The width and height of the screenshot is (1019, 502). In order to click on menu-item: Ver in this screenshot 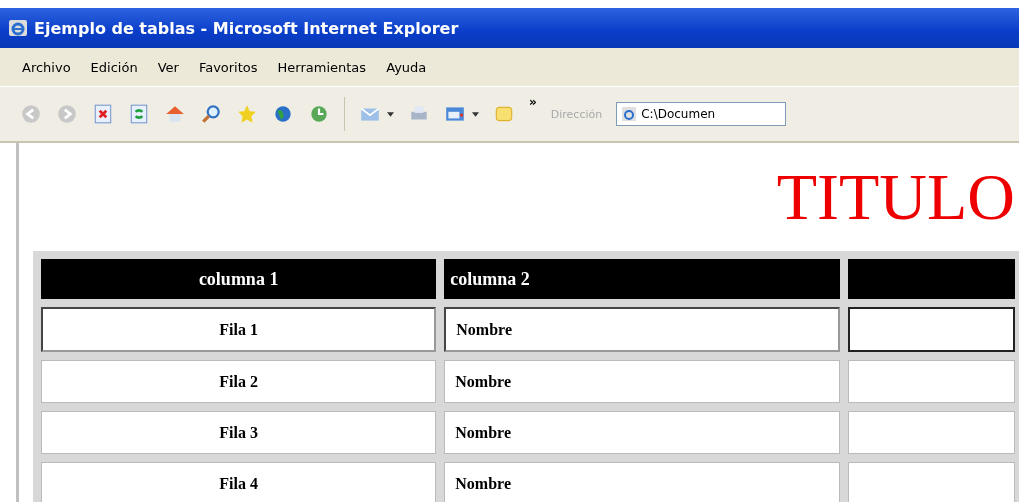, I will do `click(168, 67)`.